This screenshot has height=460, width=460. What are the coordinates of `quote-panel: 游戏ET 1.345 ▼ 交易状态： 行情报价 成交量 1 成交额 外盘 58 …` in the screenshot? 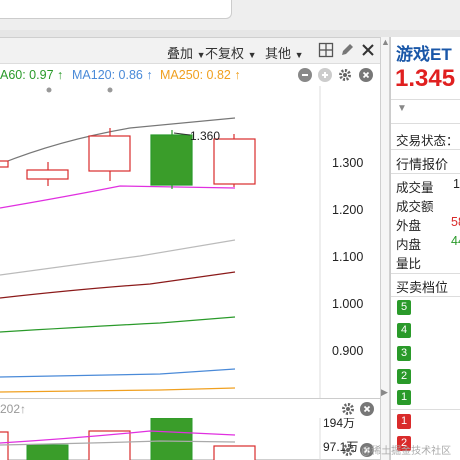 It's located at (425, 248).